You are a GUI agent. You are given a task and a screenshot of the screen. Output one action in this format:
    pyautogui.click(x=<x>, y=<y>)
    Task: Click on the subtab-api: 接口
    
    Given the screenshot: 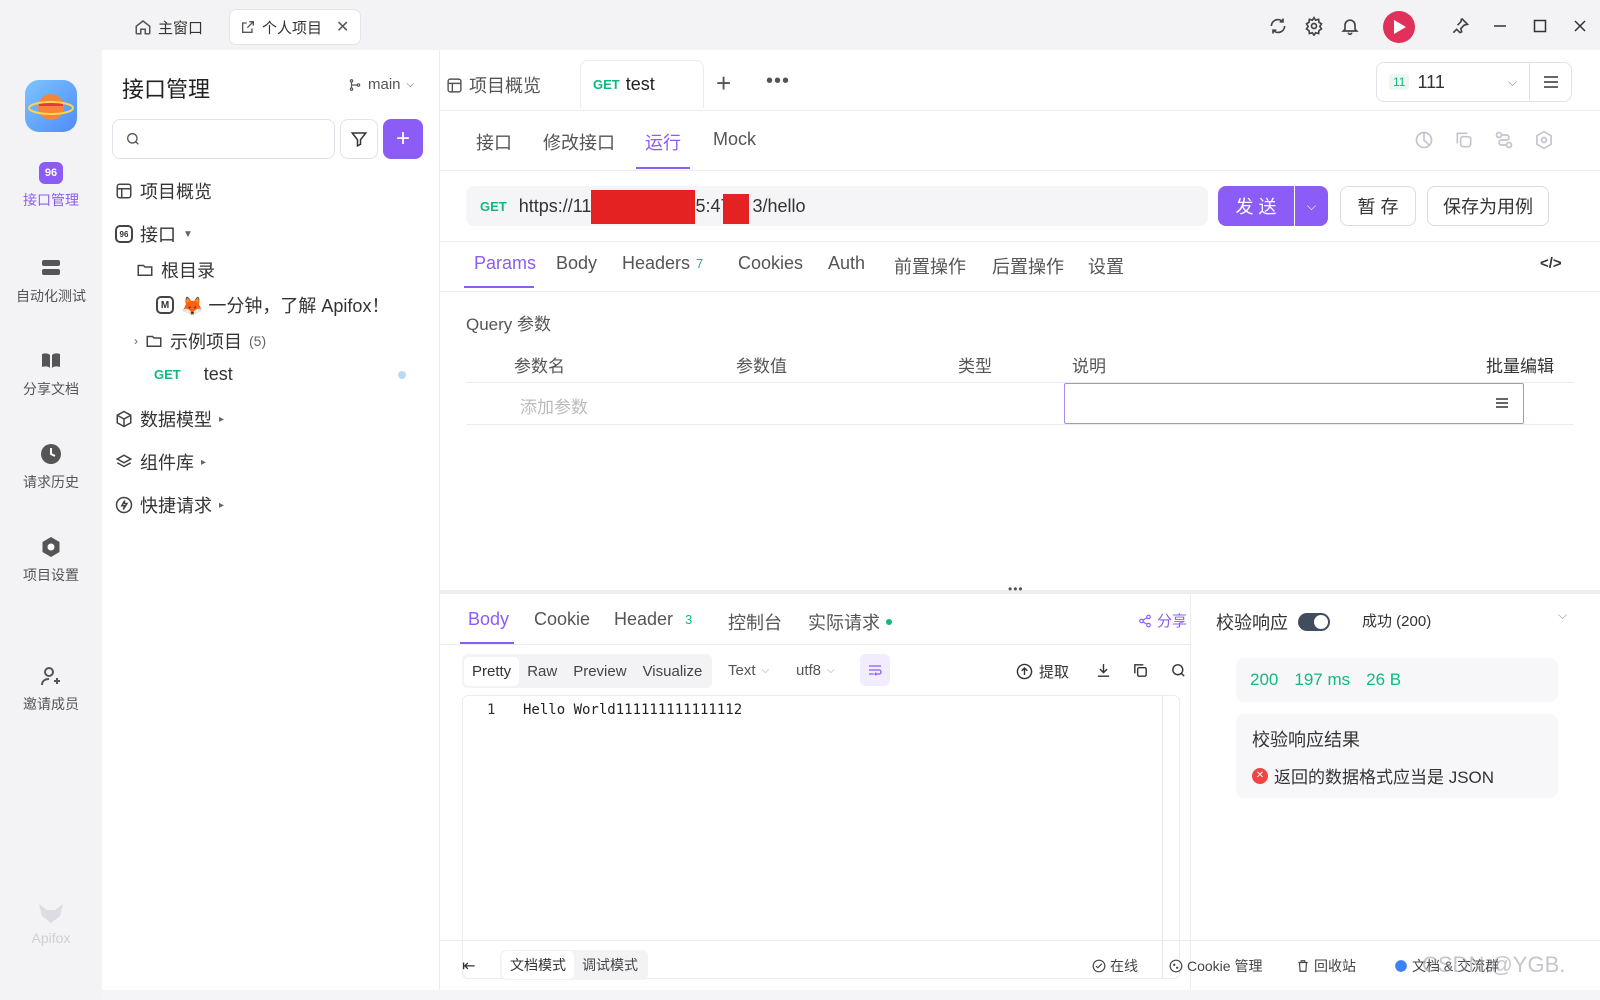 What is the action you would take?
    pyautogui.click(x=494, y=142)
    